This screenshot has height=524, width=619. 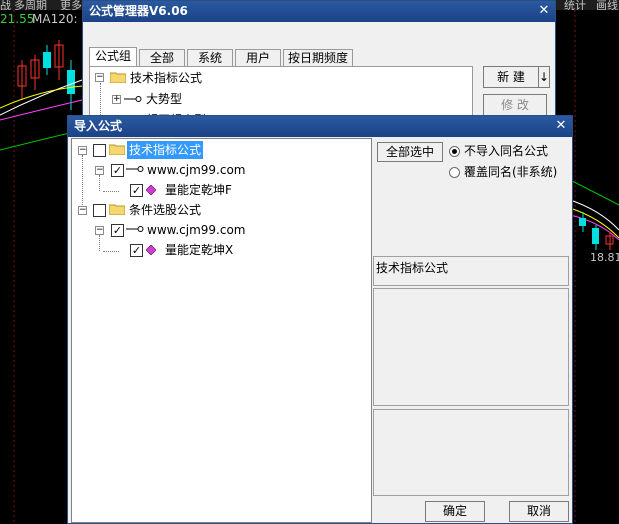 I want to click on new-button: 新 建, so click(x=511, y=77).